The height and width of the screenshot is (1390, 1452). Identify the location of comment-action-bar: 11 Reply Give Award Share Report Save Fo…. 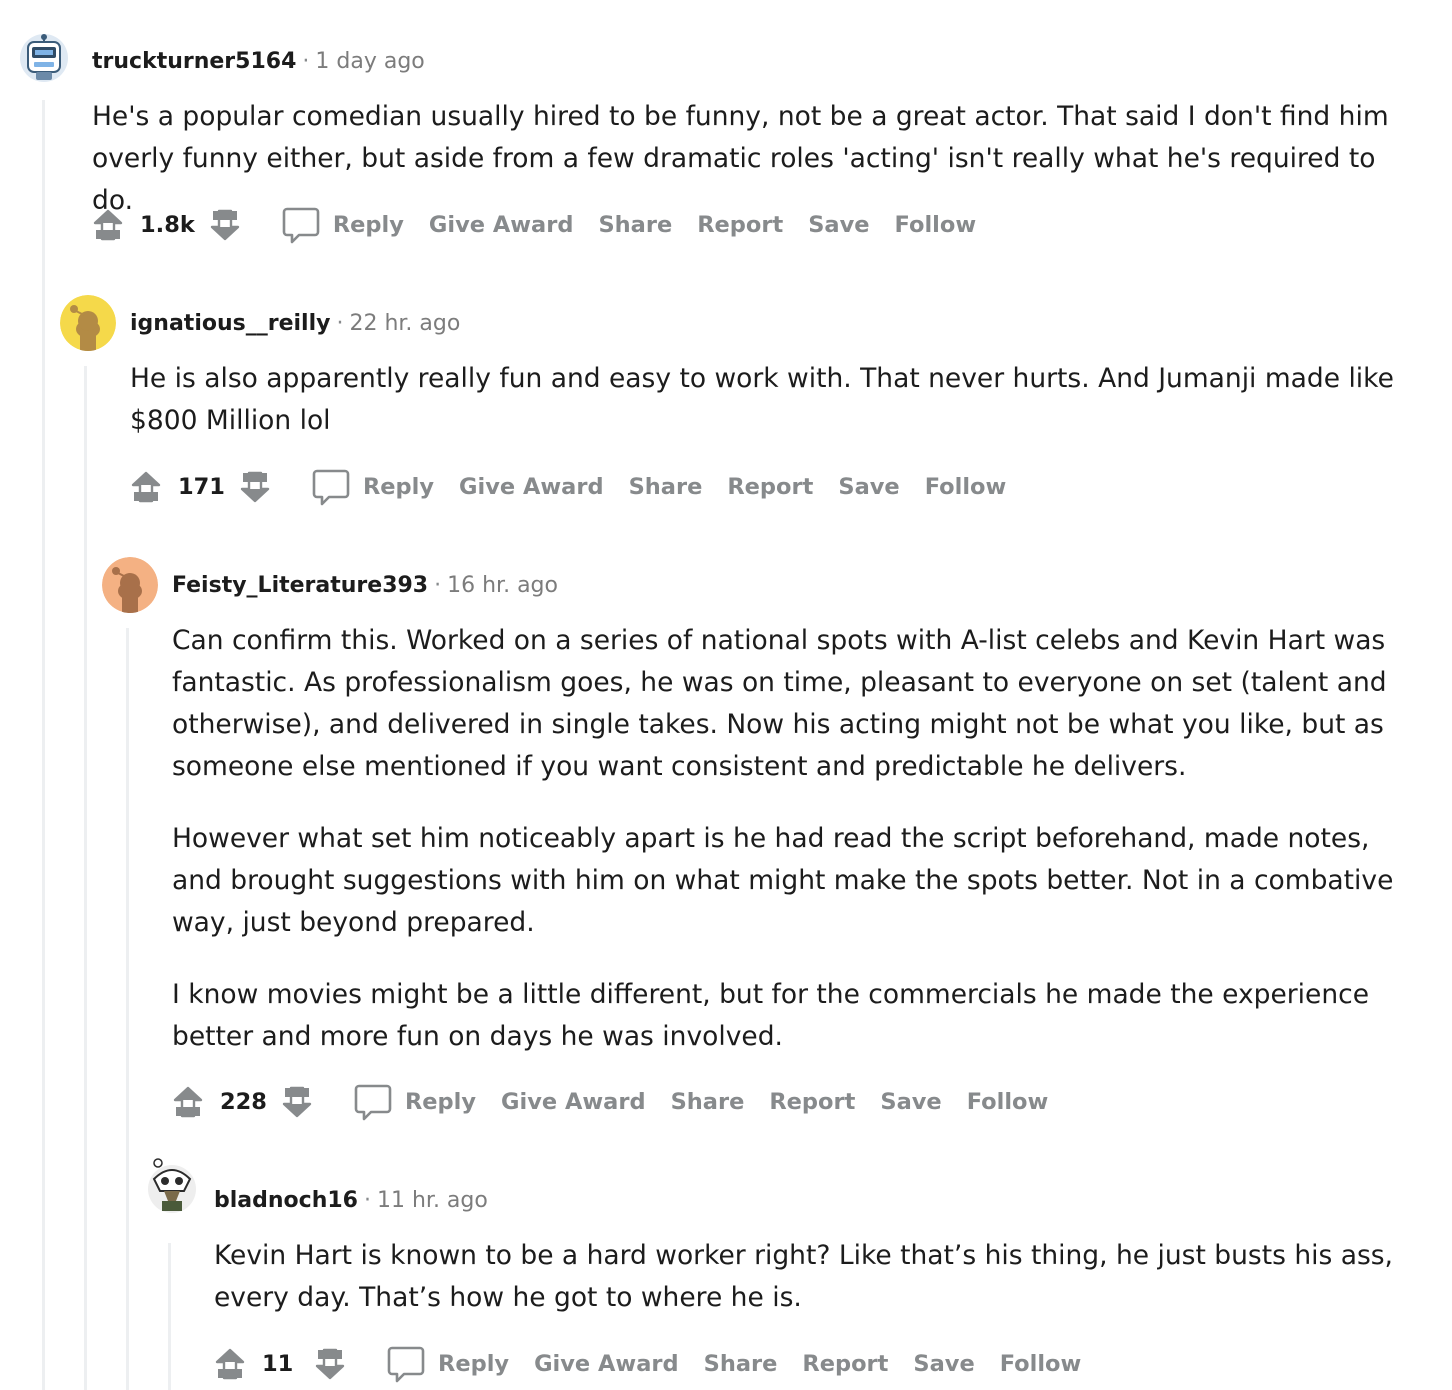
(647, 1364).